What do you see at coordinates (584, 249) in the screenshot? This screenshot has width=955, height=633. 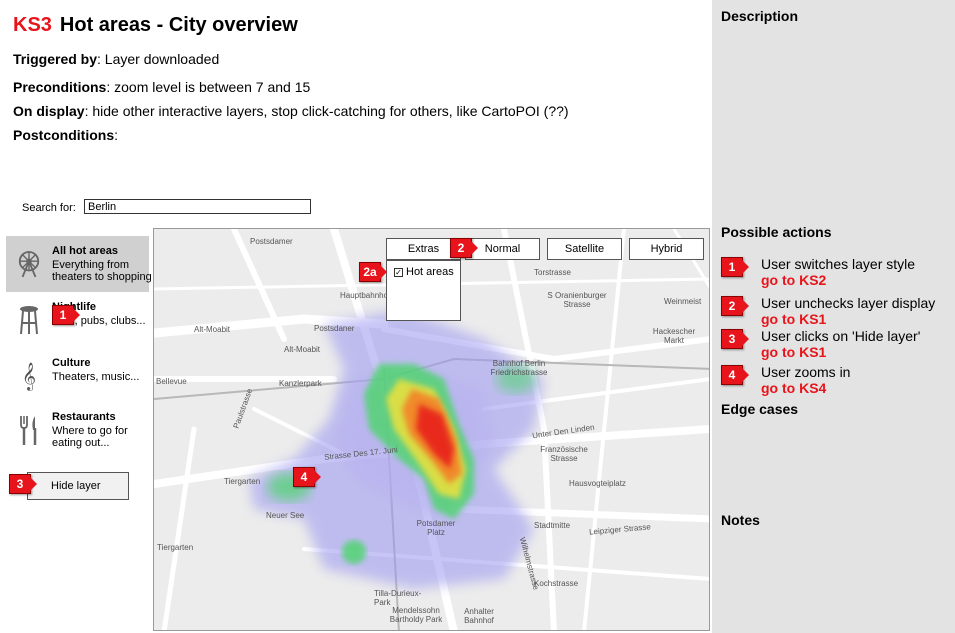 I see `satellite-button: Satellite` at bounding box center [584, 249].